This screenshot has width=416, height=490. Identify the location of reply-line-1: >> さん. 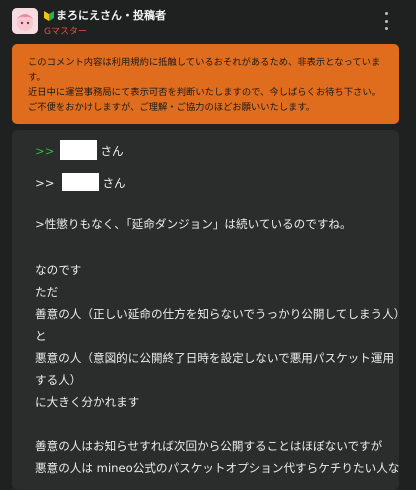
(79, 150).